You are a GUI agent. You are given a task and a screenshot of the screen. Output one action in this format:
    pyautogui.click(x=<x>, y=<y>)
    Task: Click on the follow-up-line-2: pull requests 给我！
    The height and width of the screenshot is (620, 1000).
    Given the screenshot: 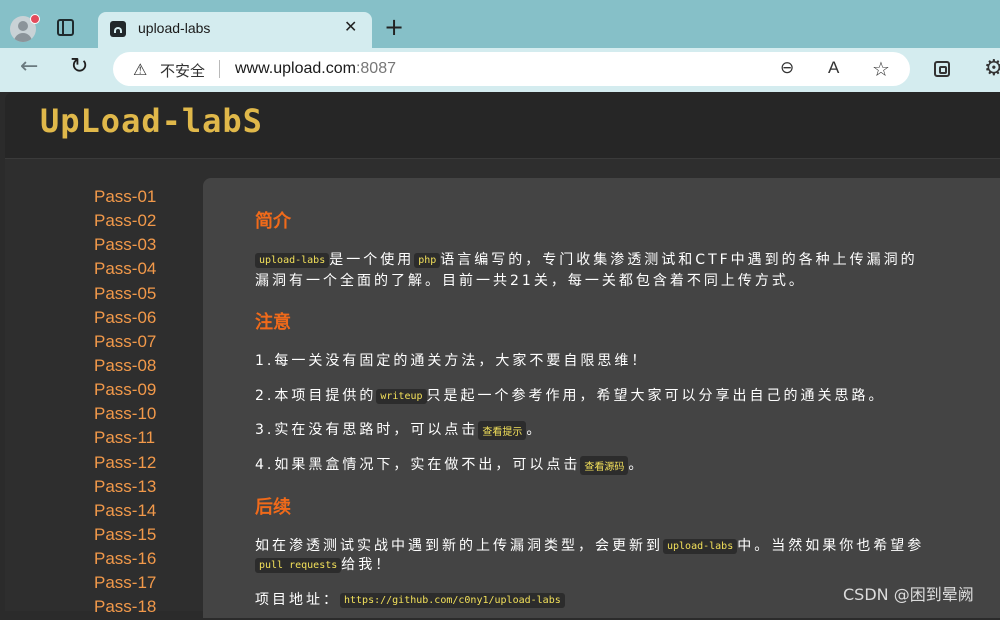 What is the action you would take?
    pyautogui.click(x=323, y=564)
    